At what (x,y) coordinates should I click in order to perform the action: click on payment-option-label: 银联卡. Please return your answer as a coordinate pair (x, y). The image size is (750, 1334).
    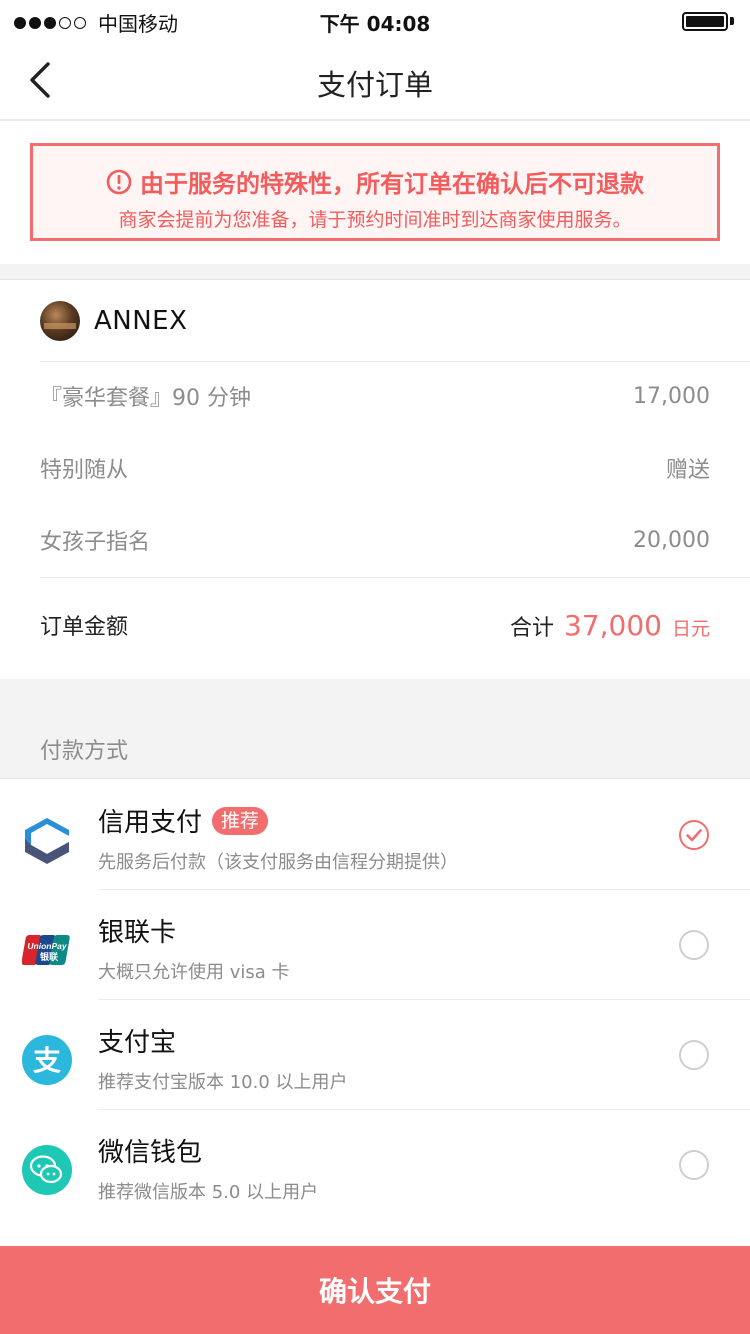
    Looking at the image, I should click on (137, 933).